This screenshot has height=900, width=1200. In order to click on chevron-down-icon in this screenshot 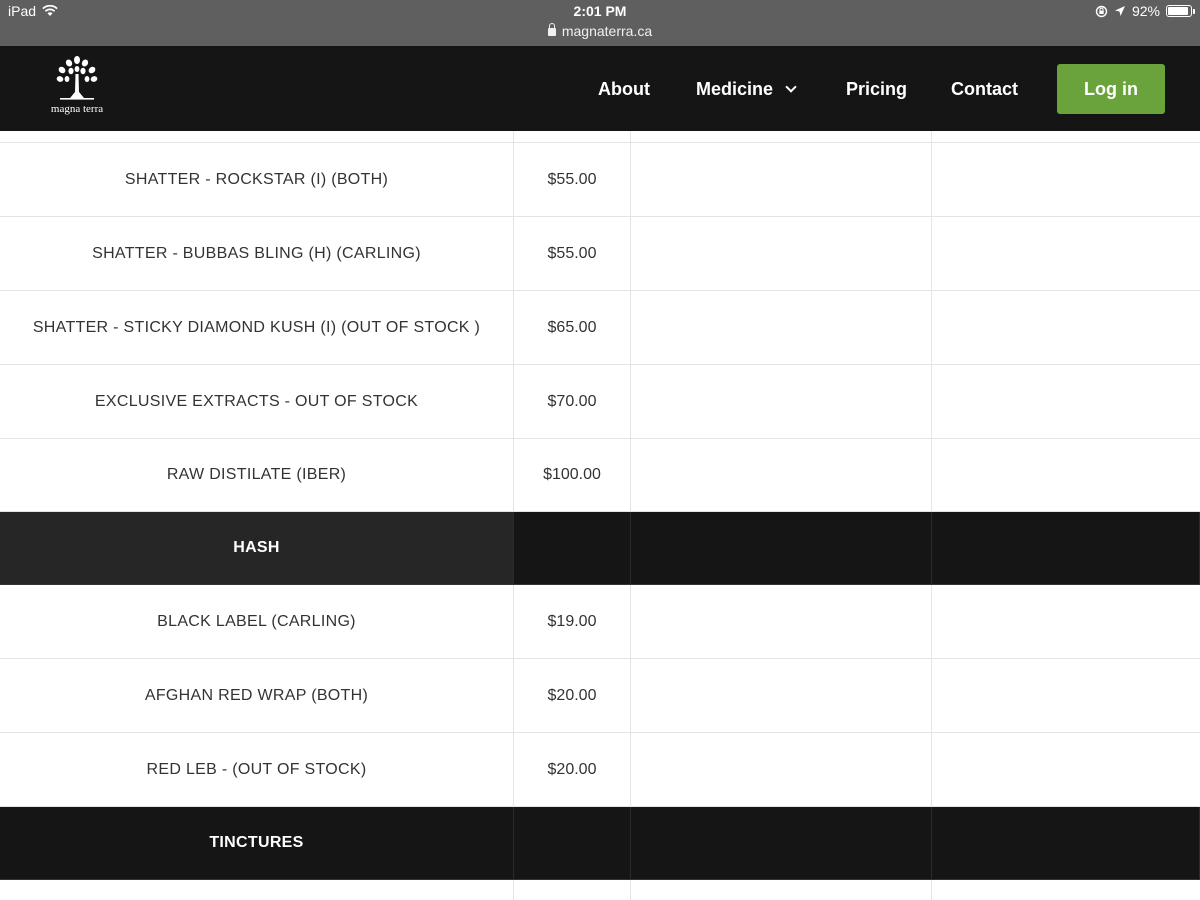, I will do `click(791, 87)`.